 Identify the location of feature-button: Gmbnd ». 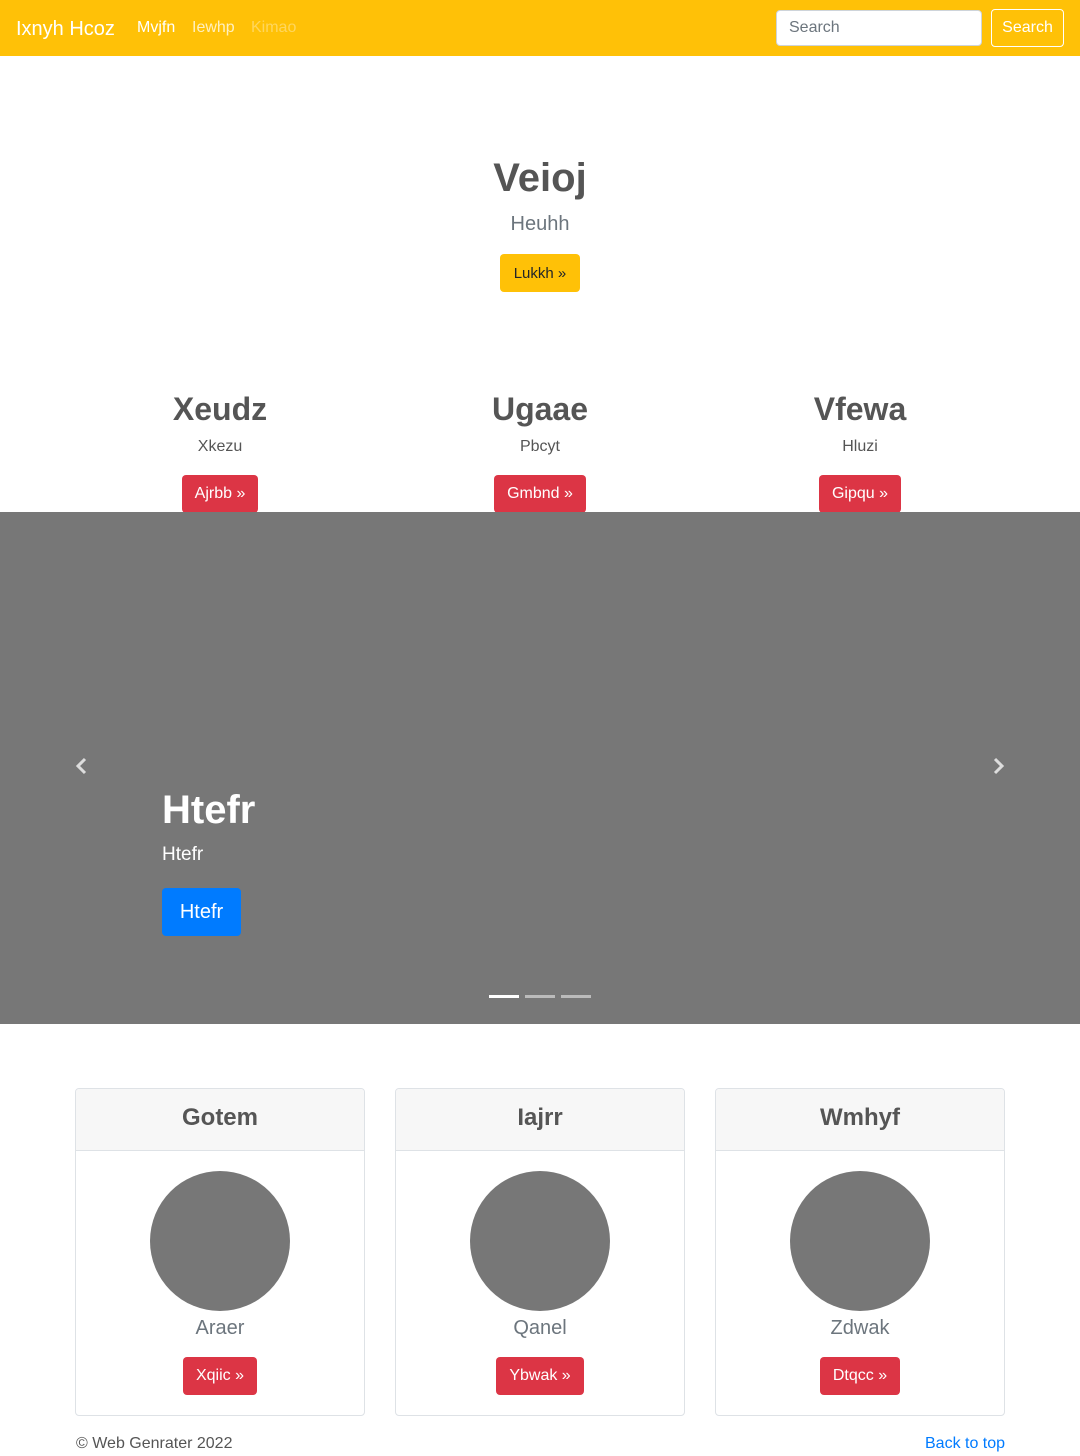
(540, 494).